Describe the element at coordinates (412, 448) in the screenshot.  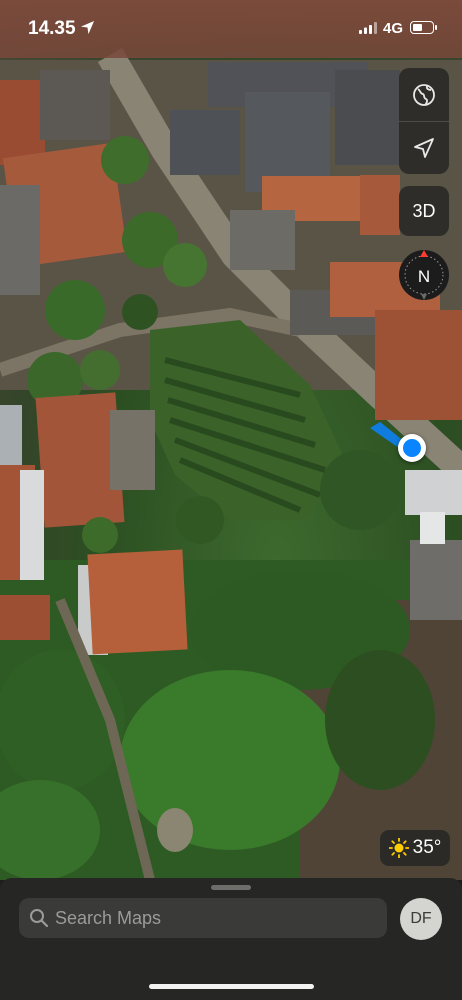
I see `user-location-marker` at that location.